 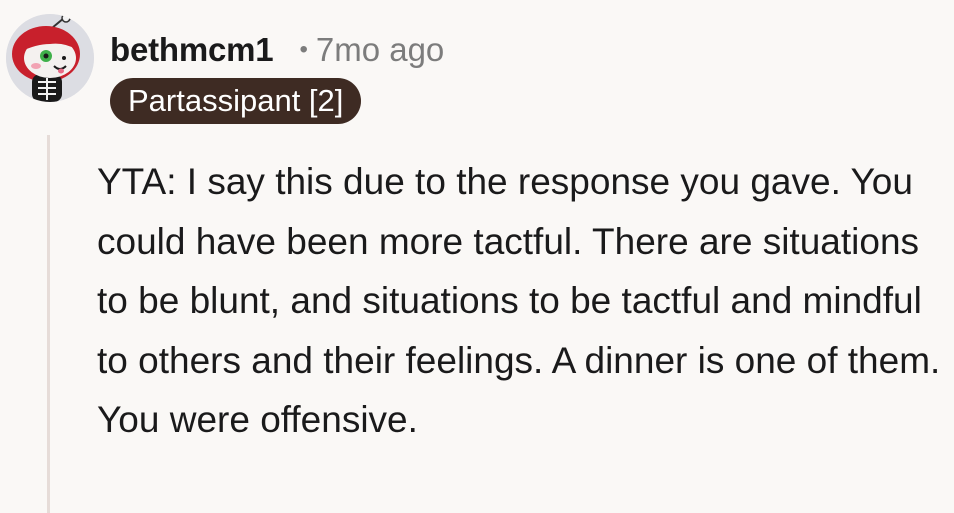 I want to click on comment-timestamp: 7mo ago, so click(x=380, y=50).